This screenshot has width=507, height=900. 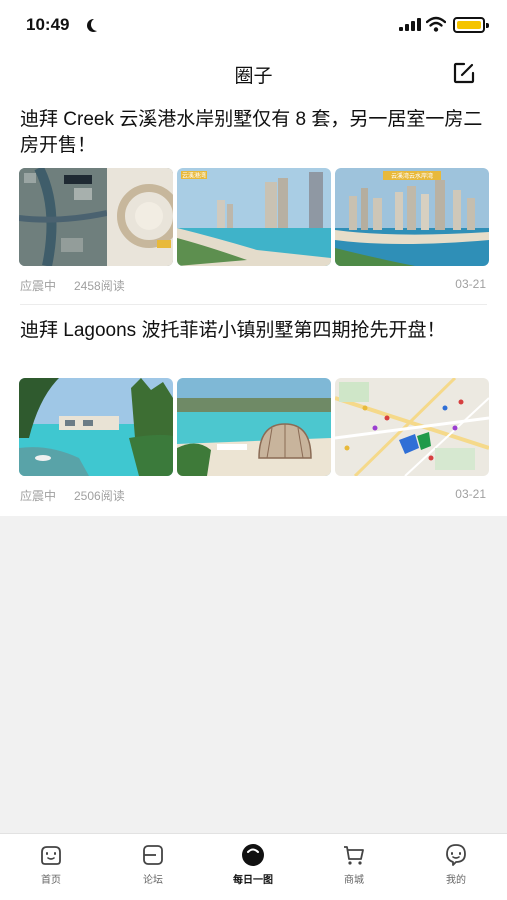 What do you see at coordinates (253, 76) in the screenshot?
I see `page-title: 圈子` at bounding box center [253, 76].